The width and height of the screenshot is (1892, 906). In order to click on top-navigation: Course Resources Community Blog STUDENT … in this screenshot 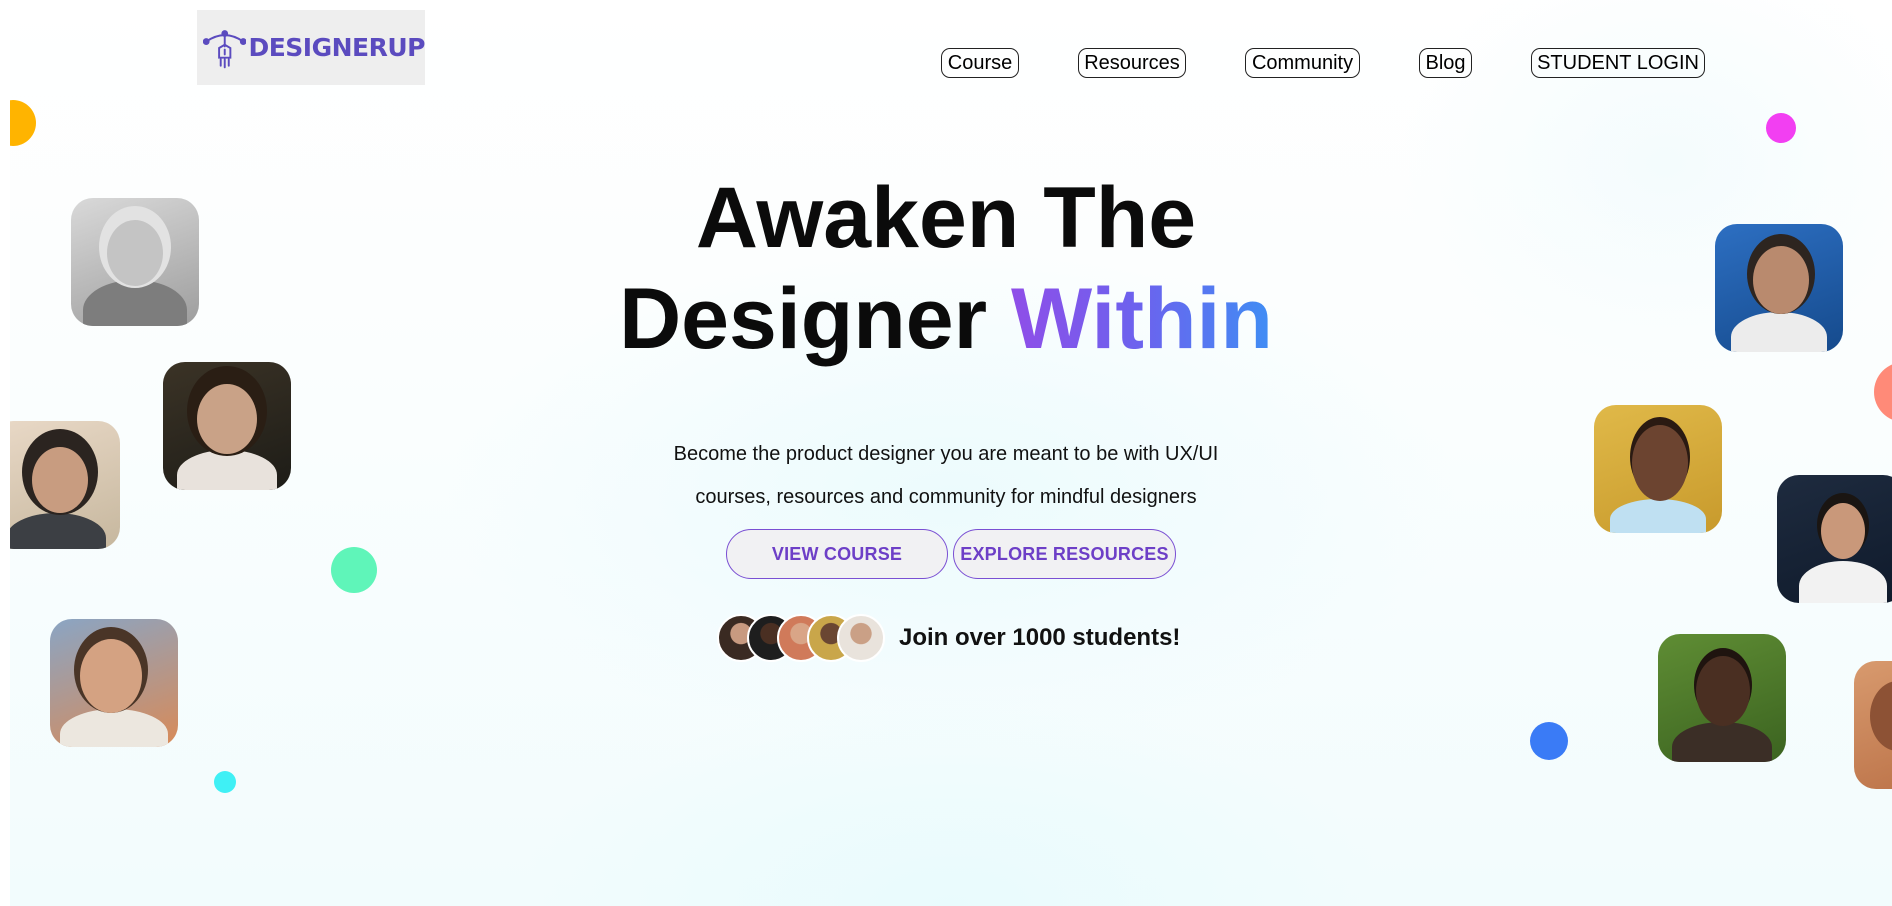, I will do `click(946, 64)`.